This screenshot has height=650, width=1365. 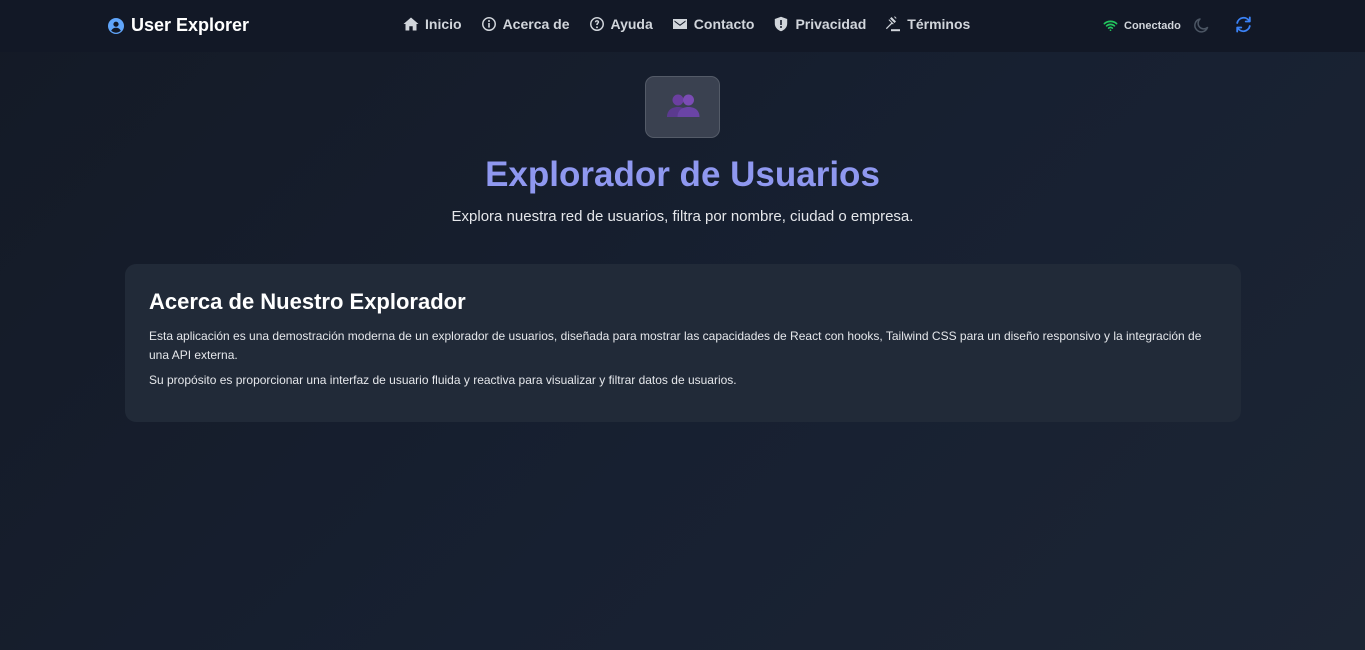 What do you see at coordinates (631, 24) in the screenshot?
I see `nav-item-label: Ayuda` at bounding box center [631, 24].